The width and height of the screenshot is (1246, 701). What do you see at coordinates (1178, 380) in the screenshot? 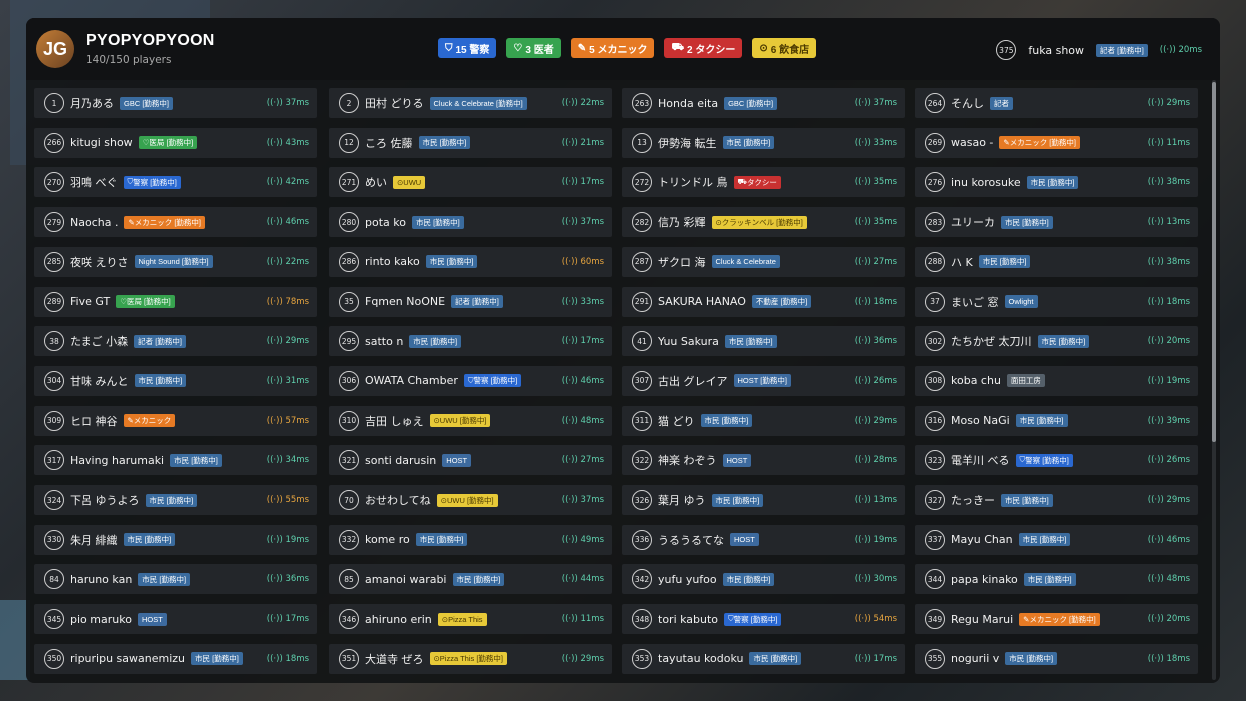
I see `player-ping-value: 19ms` at bounding box center [1178, 380].